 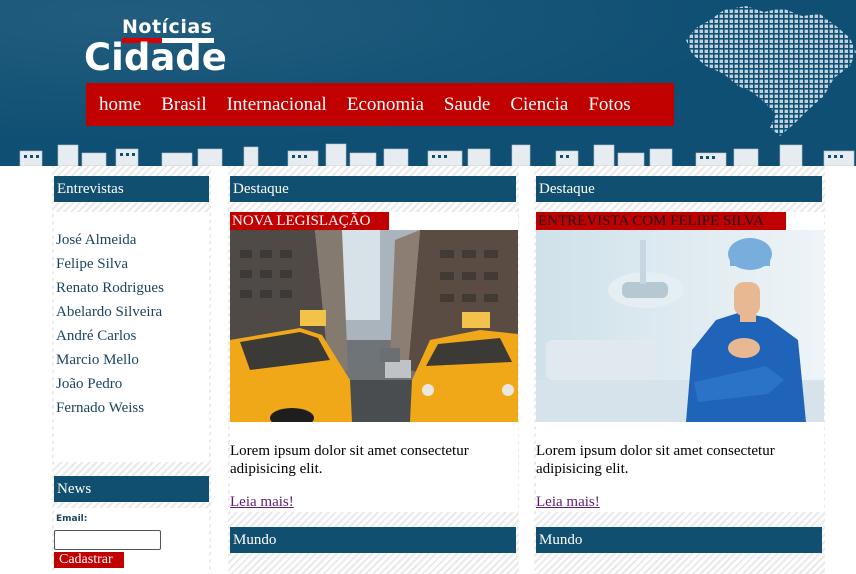 I want to click on interview-link: Felipe Silva, so click(x=131, y=264).